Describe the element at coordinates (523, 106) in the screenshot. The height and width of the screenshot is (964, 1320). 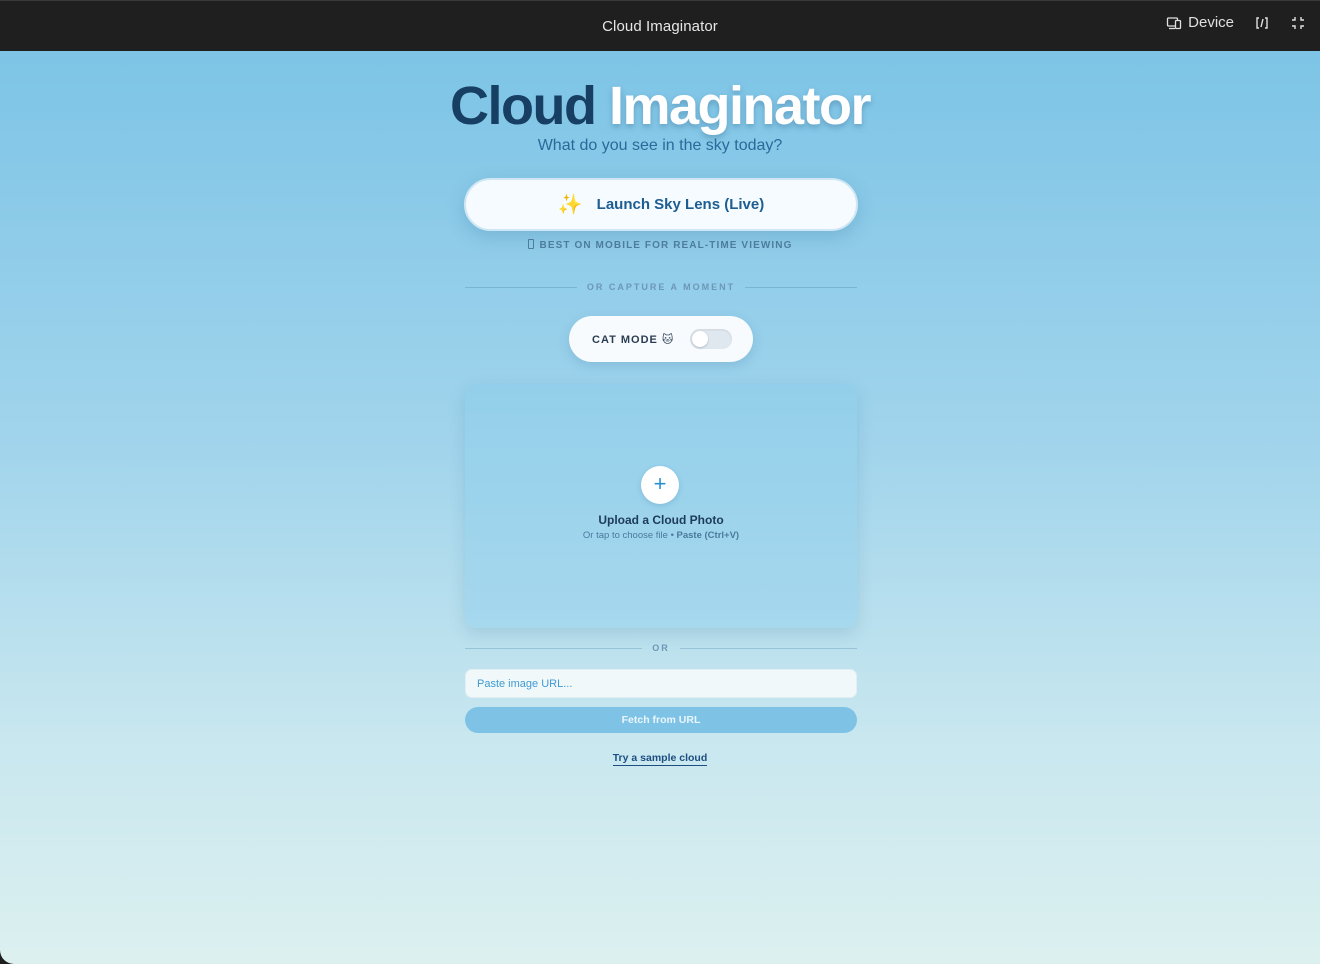
I see `title-word-cloud: Cloud` at that location.